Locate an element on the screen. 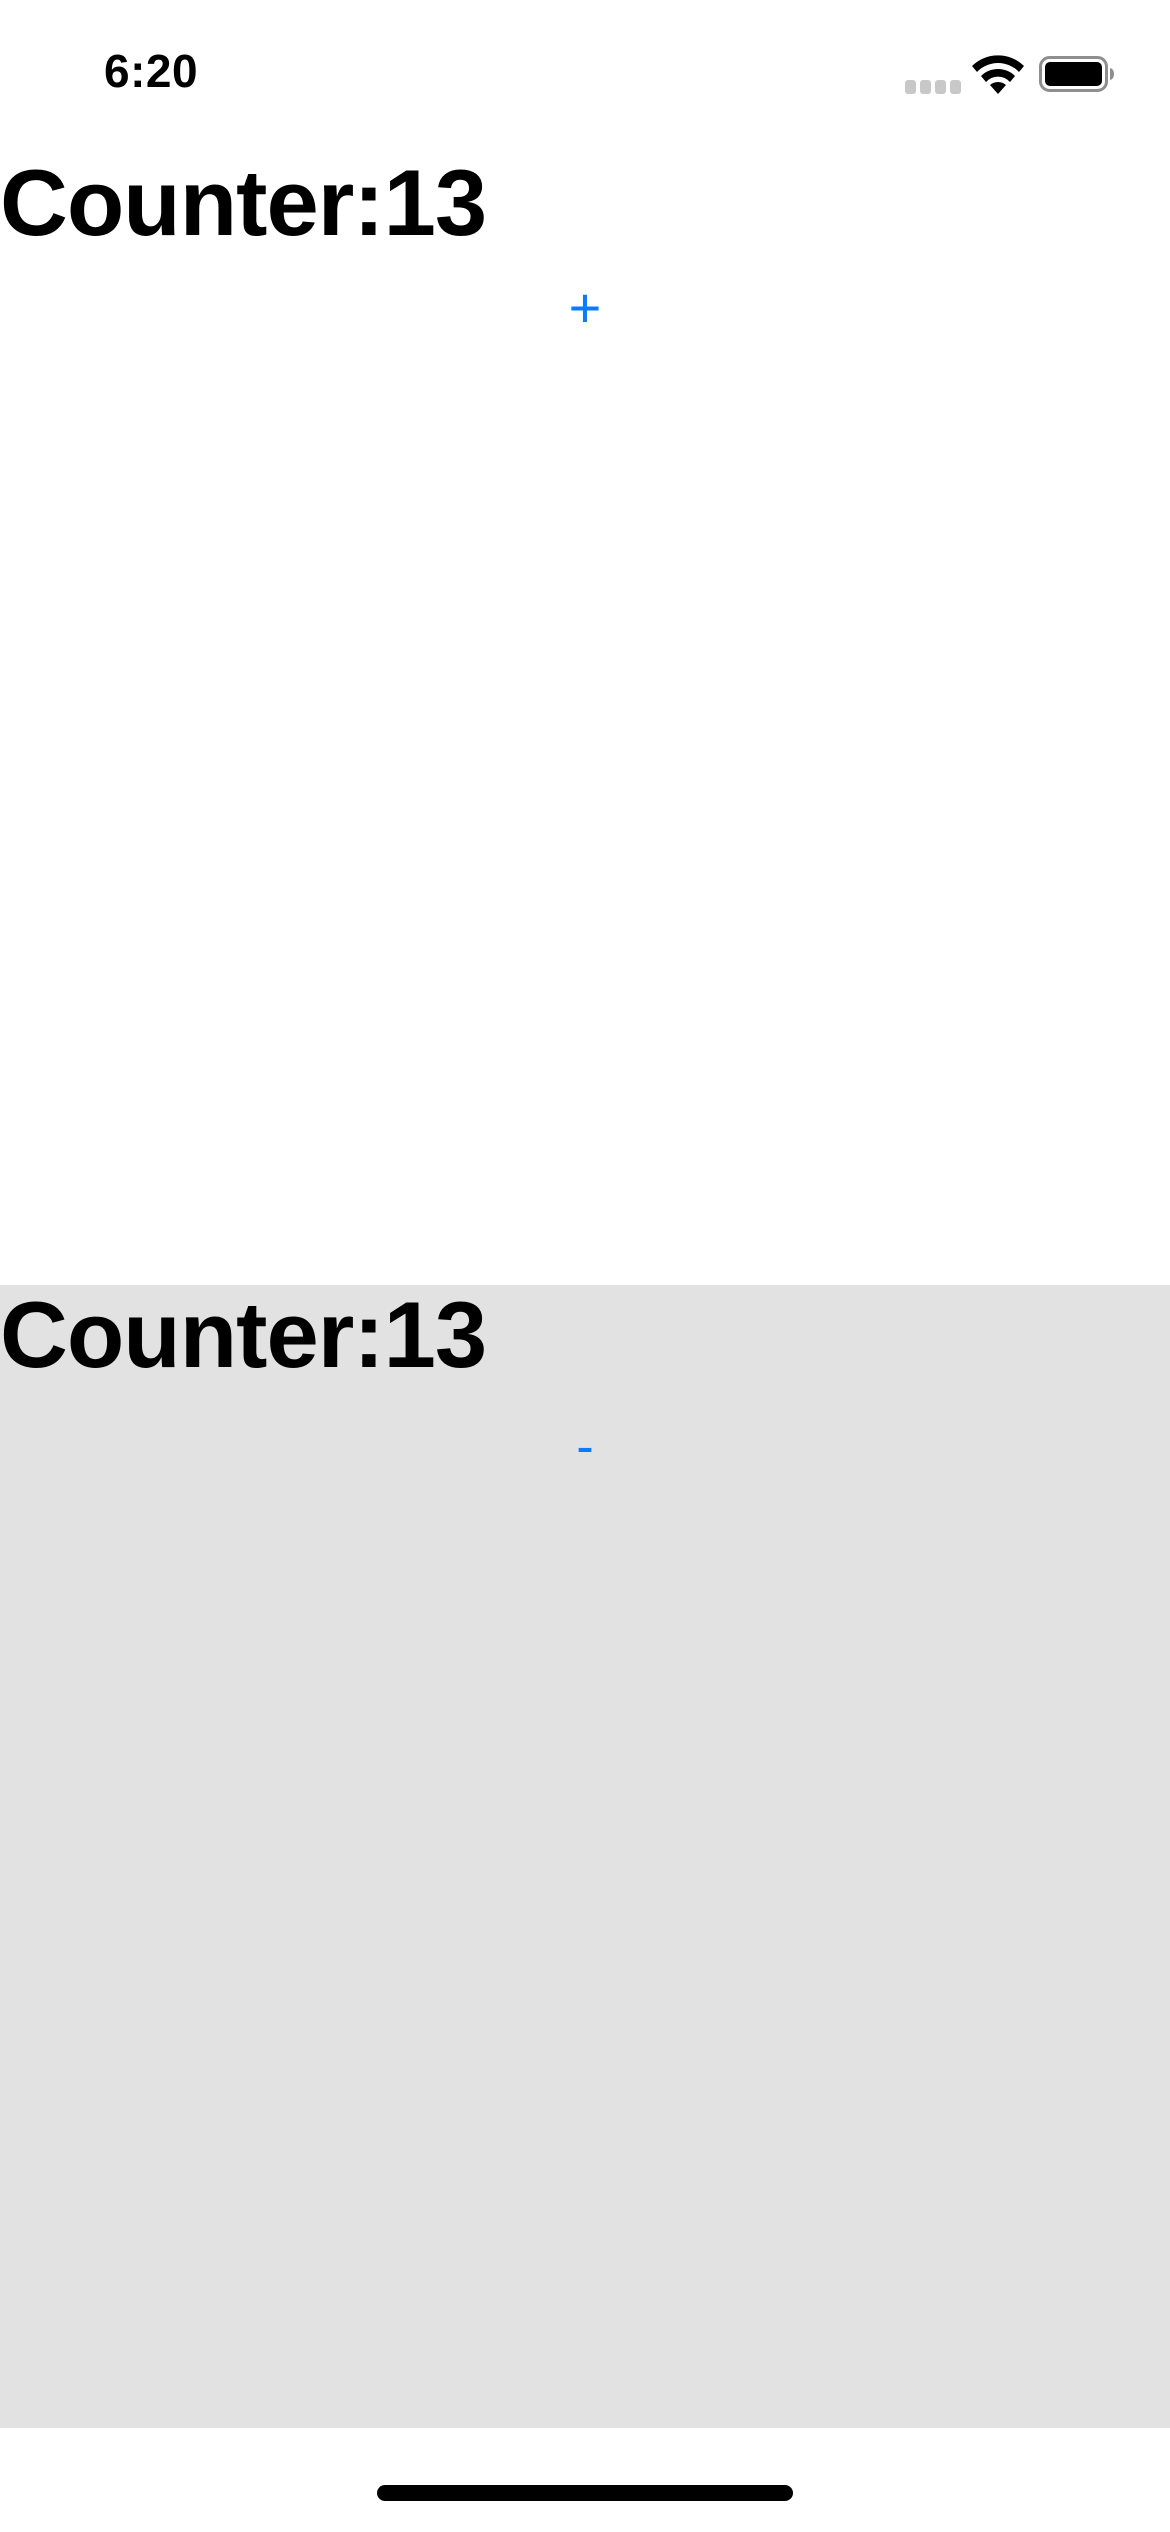  wifi-icon is located at coordinates (998, 74).